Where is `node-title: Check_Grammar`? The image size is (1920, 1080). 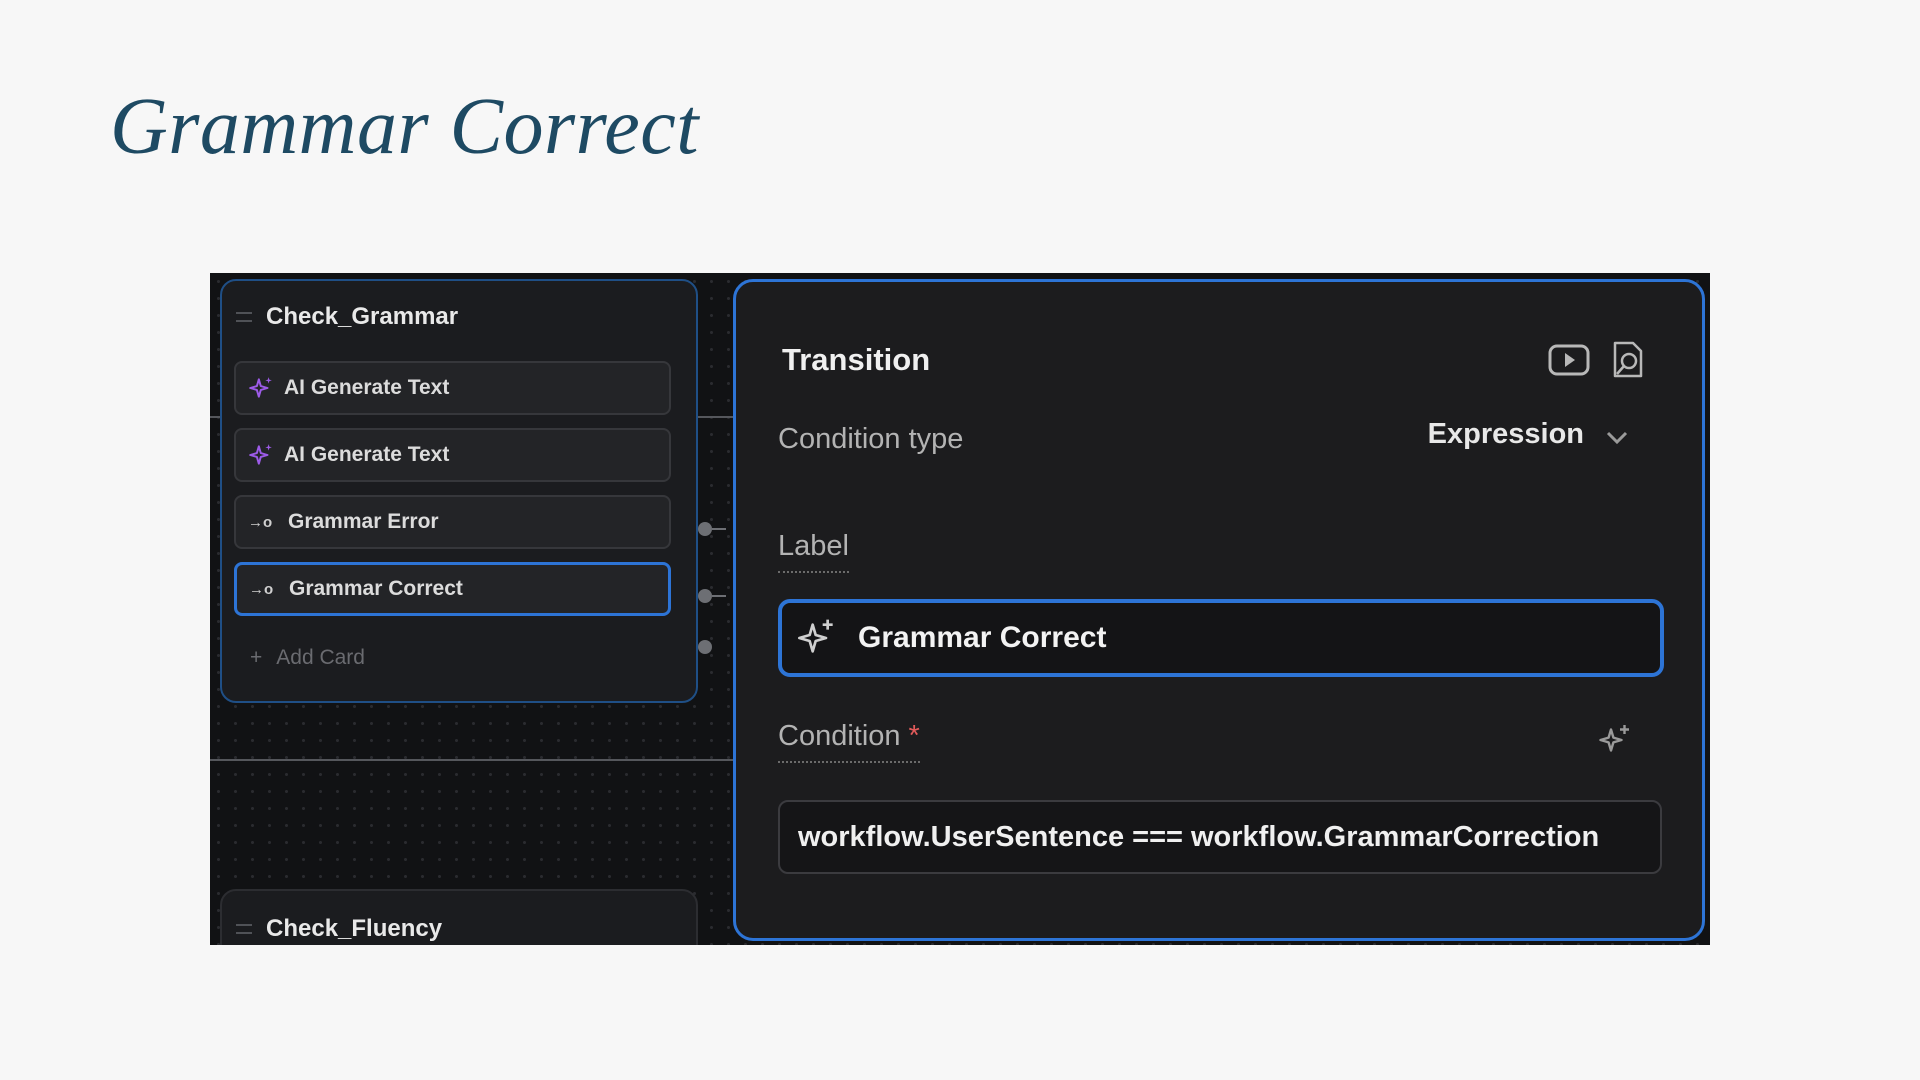
node-title: Check_Grammar is located at coordinates (362, 316).